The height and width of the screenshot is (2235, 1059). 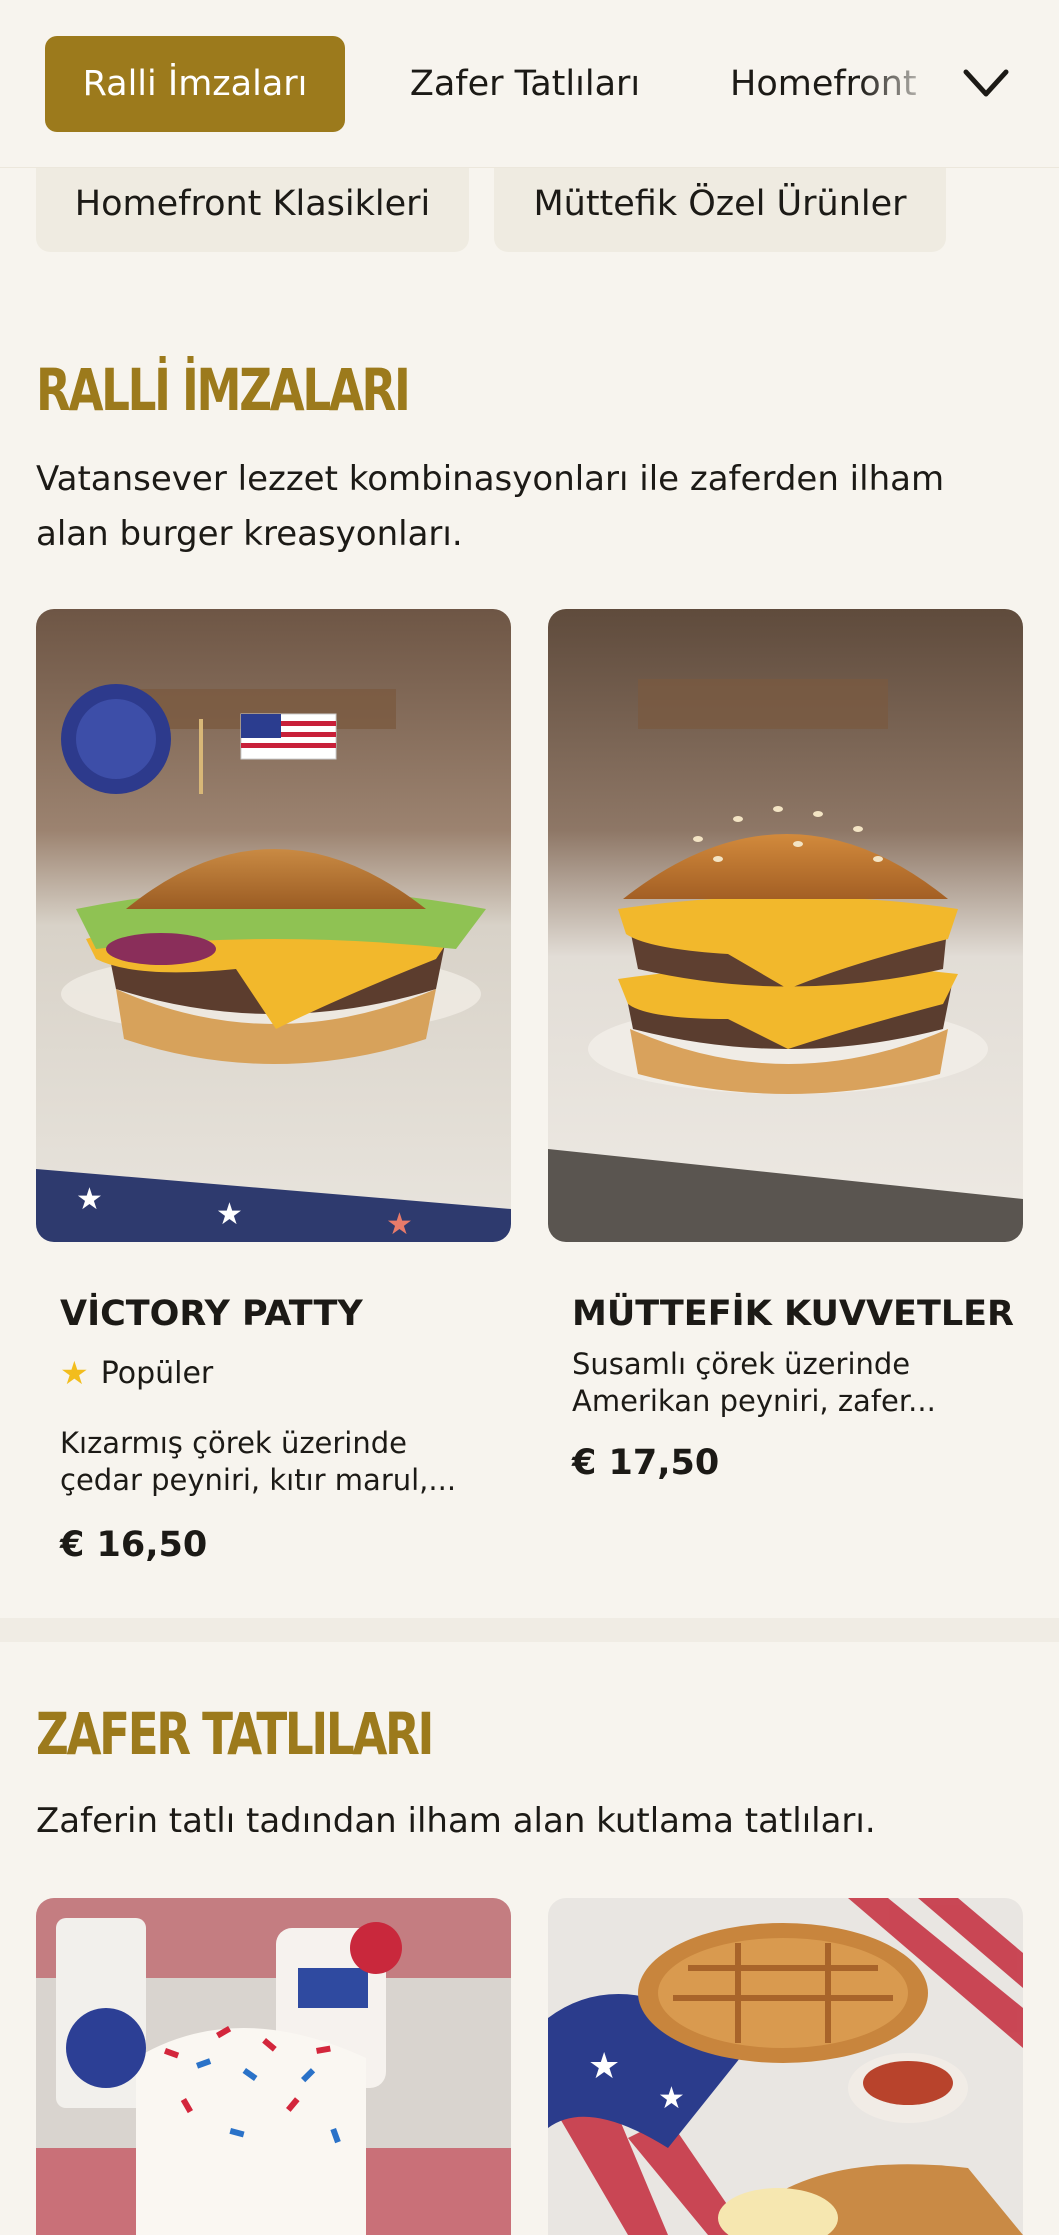 What do you see at coordinates (273, 925) in the screenshot?
I see `burger-image-victory-patty: ★ ★ ★` at bounding box center [273, 925].